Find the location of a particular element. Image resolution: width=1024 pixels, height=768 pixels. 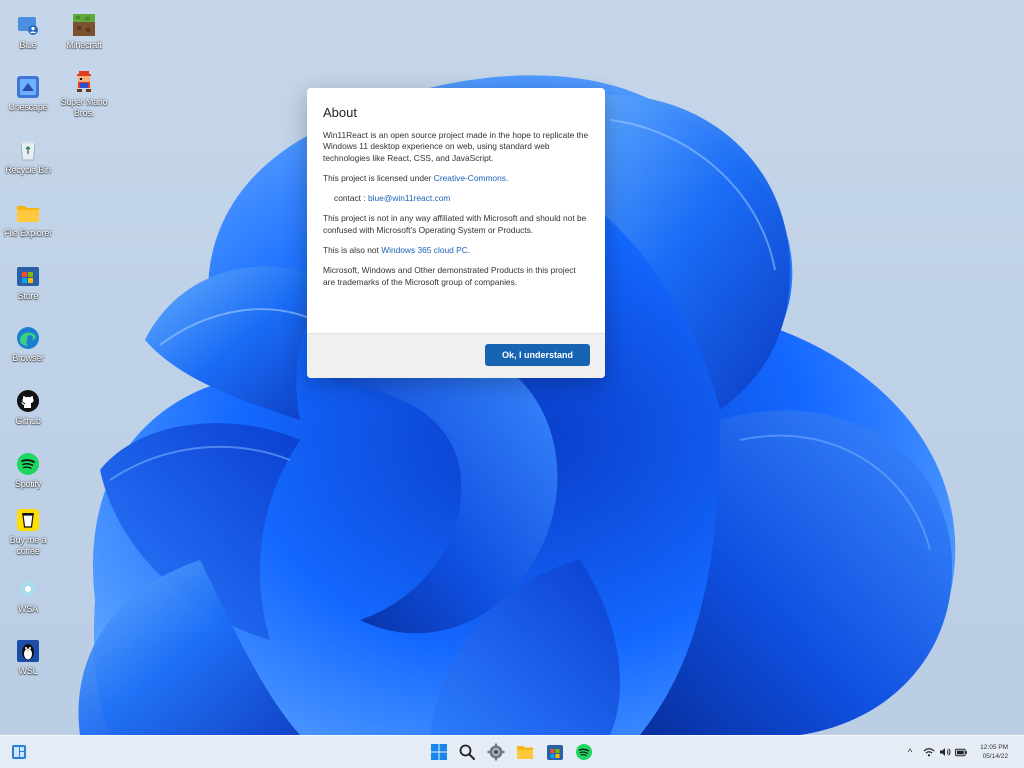

desktop-icon-wsa: WSA is located at coordinates (28, 595).